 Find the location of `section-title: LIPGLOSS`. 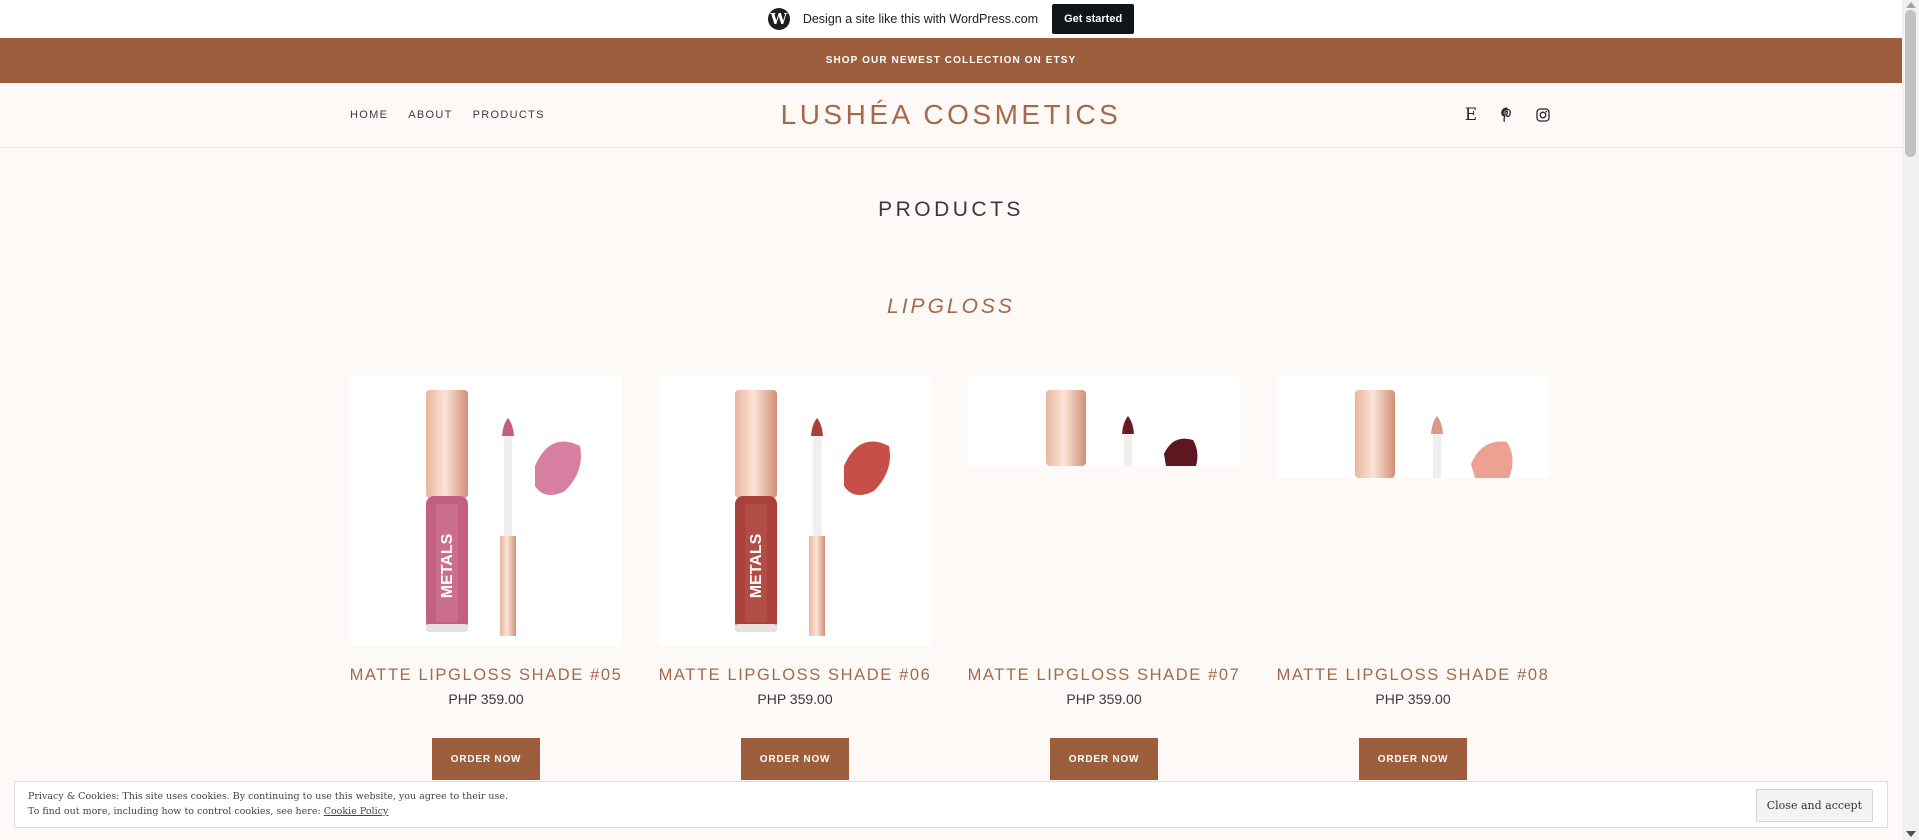

section-title: LIPGLOSS is located at coordinates (951, 306).